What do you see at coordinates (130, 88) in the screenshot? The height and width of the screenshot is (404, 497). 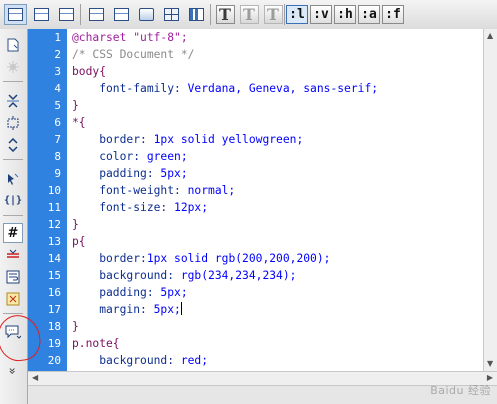 I see `code-token: font-family:` at bounding box center [130, 88].